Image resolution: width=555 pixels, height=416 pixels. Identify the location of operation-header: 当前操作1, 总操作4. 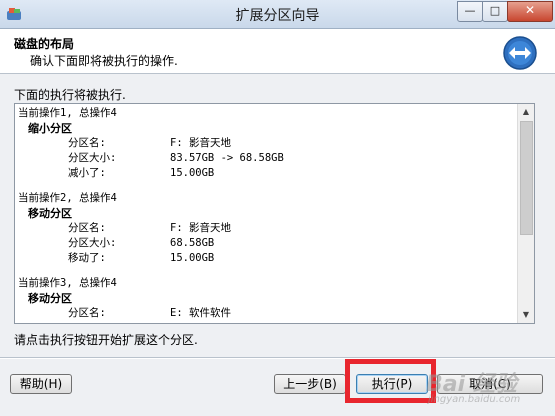
(67, 113).